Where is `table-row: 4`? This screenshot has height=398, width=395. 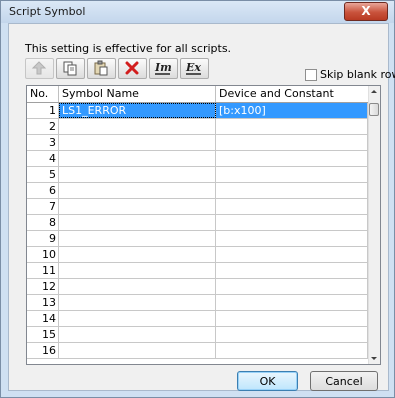
table-row: 4 is located at coordinates (197, 159).